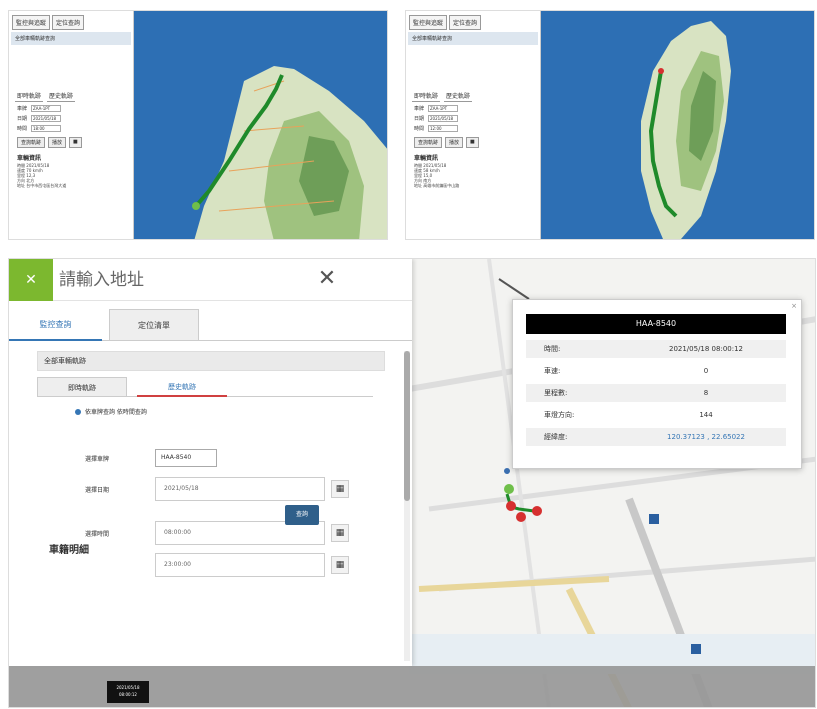 The width and height of the screenshot is (817, 709). What do you see at coordinates (794, 306) in the screenshot?
I see `popup-close-icon: ×` at bounding box center [794, 306].